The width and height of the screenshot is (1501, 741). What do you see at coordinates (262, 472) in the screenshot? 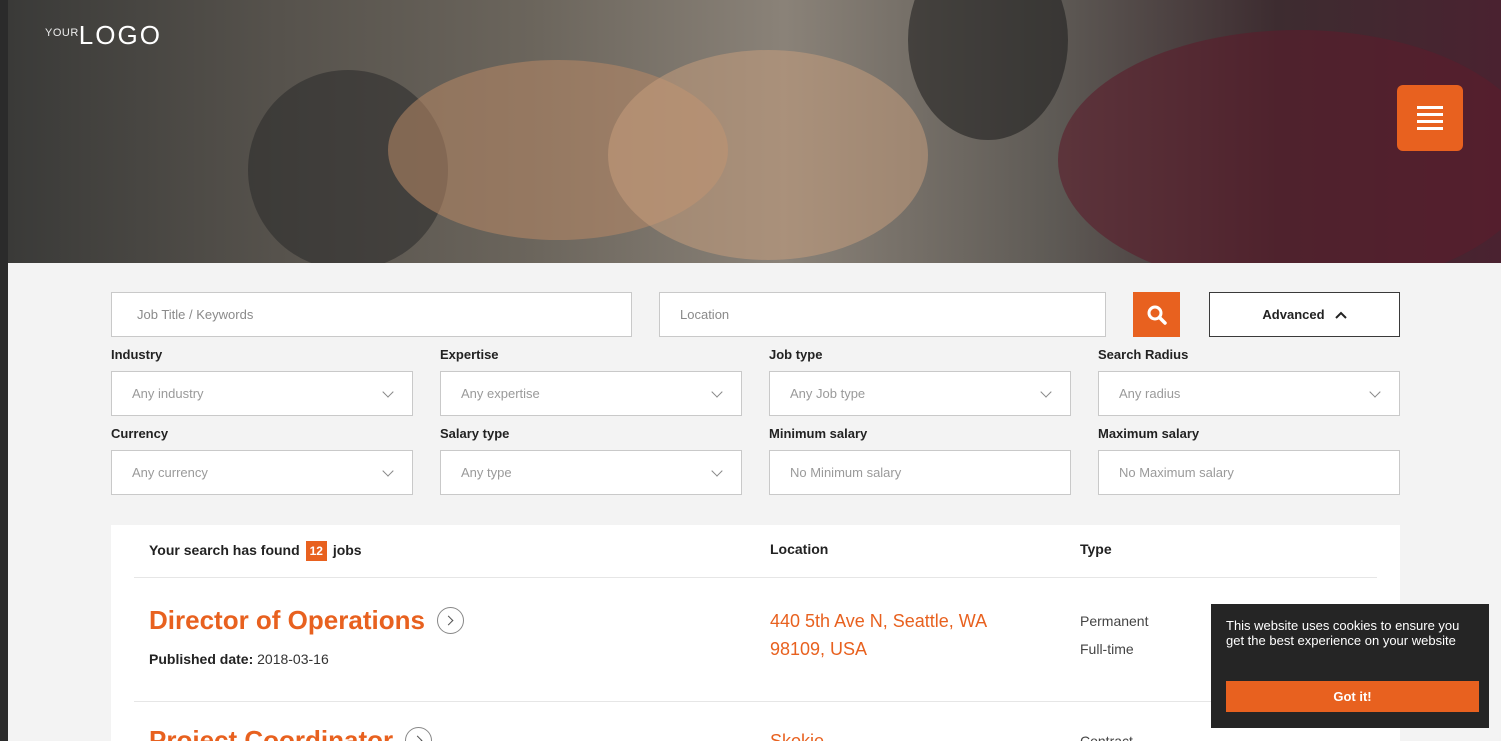
I see `currency-select: Any currency` at bounding box center [262, 472].